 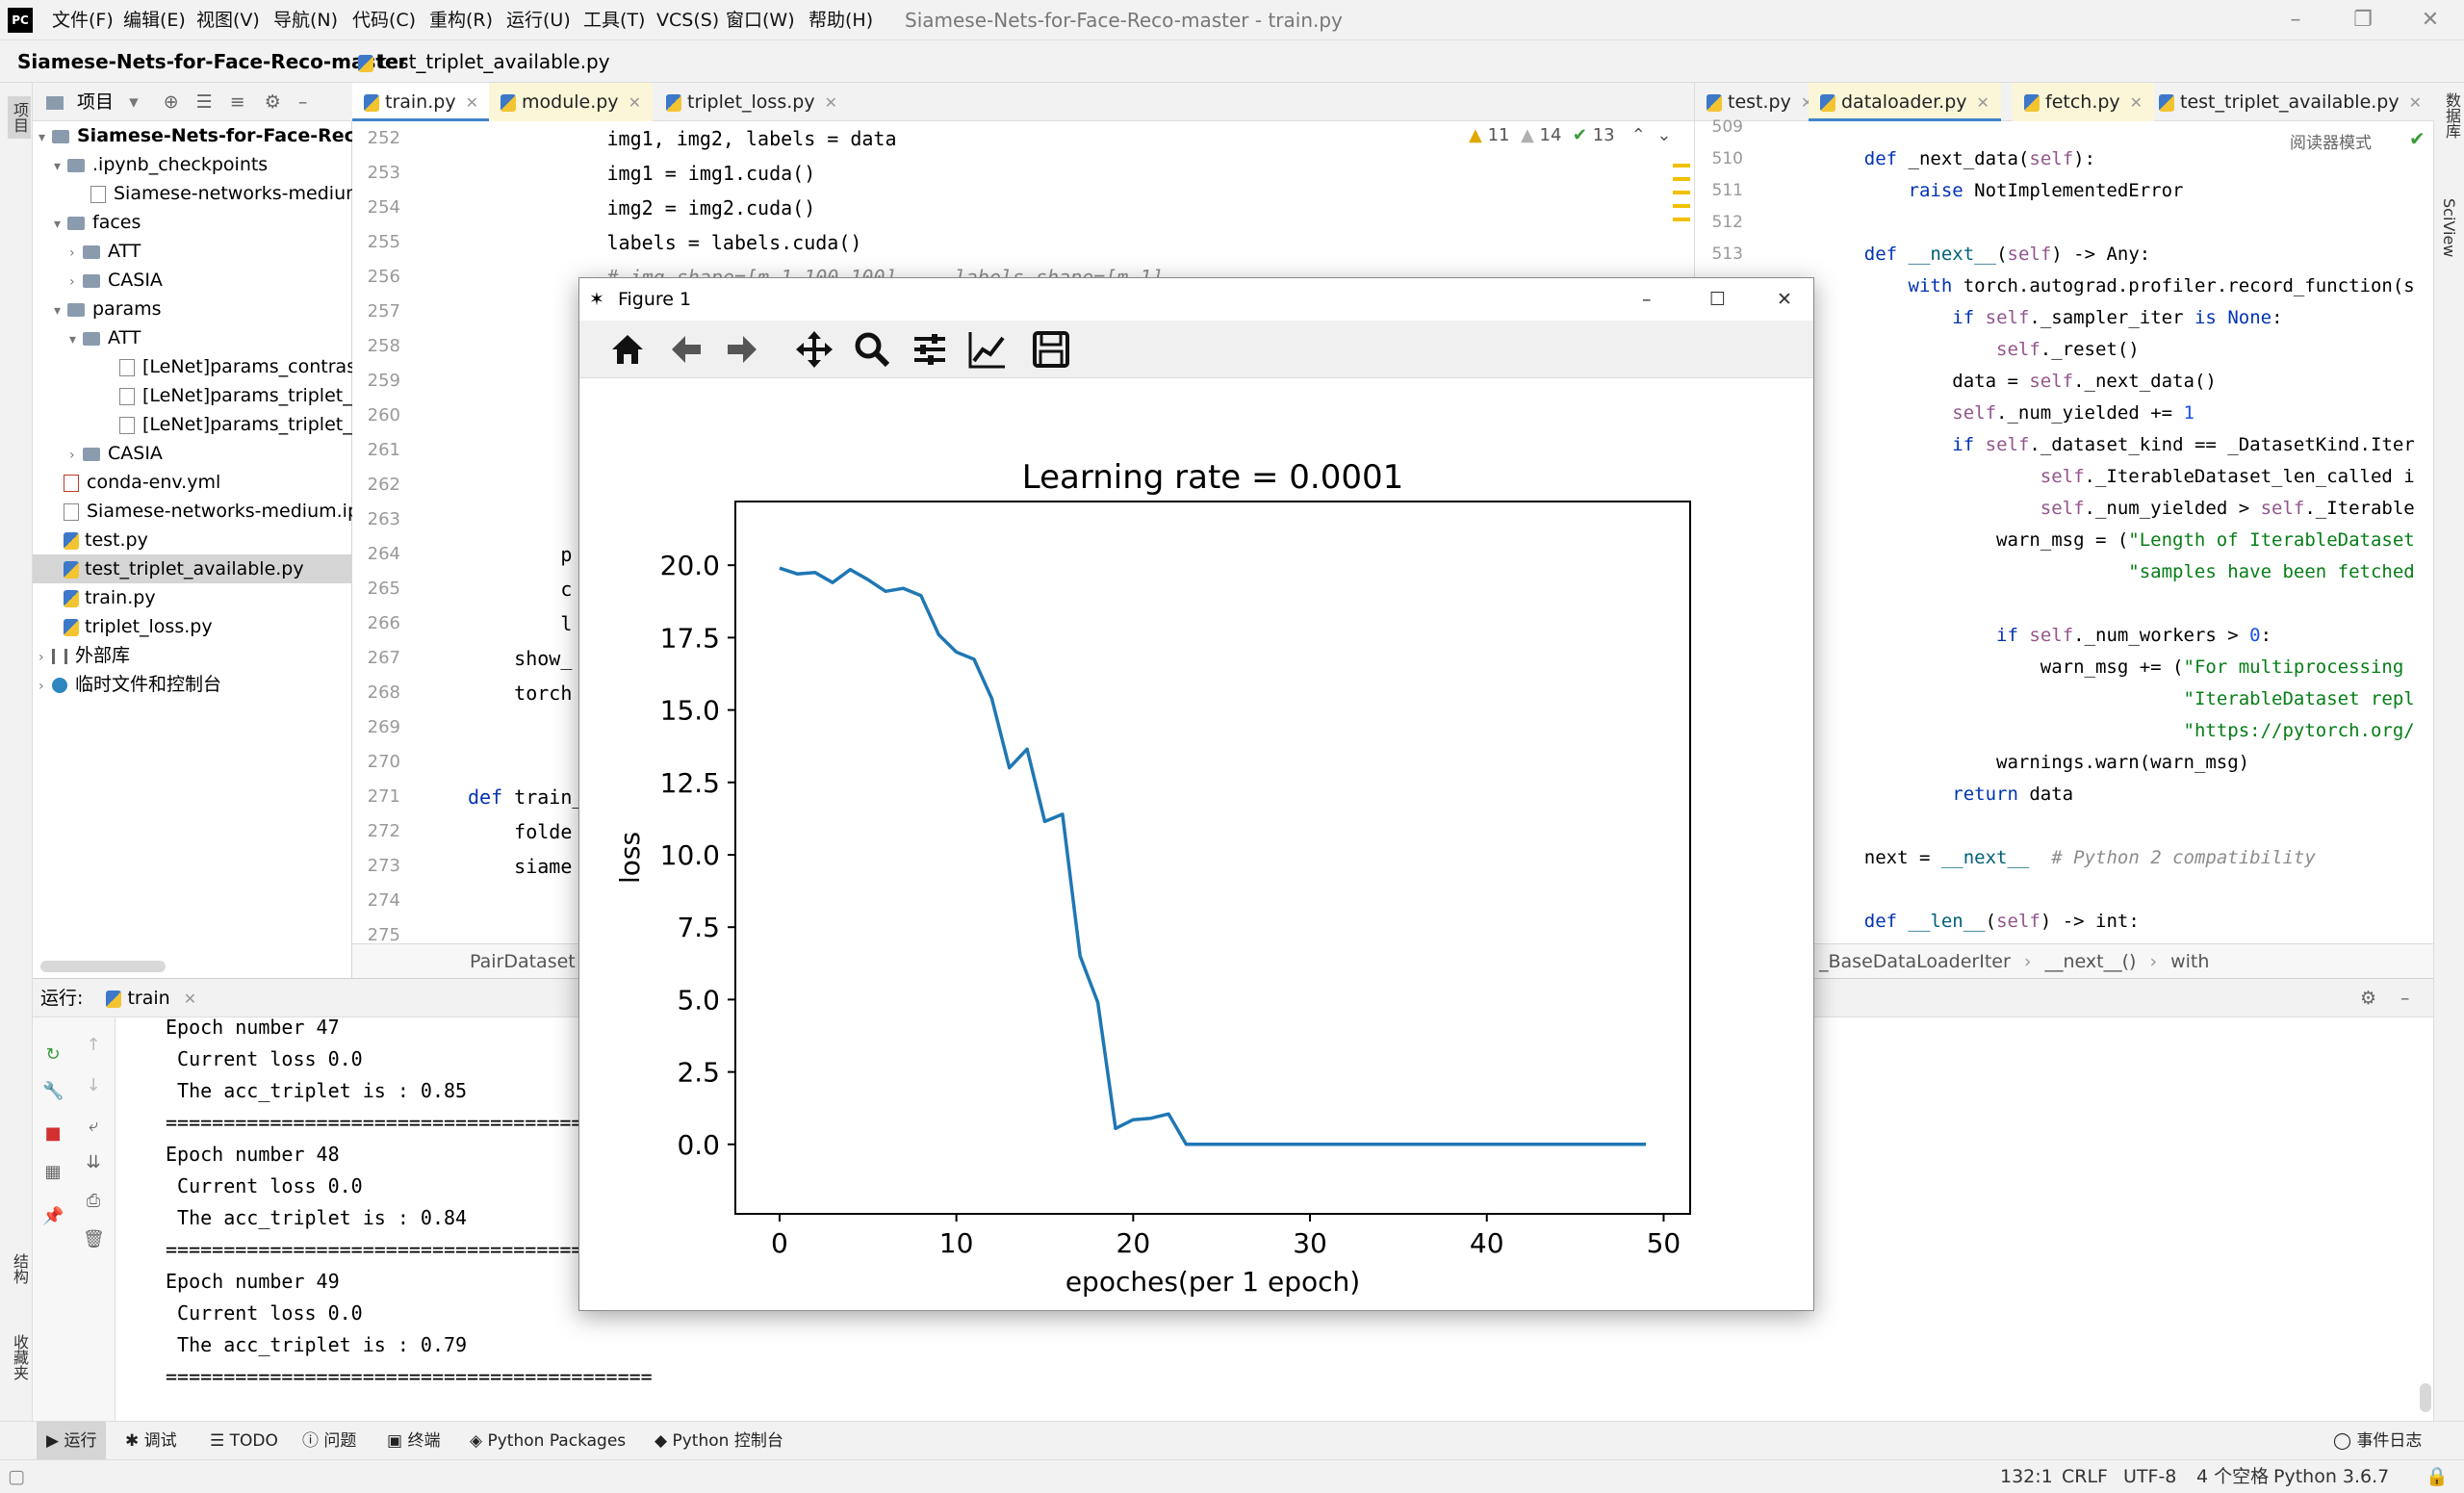 What do you see at coordinates (53, 1172) in the screenshot?
I see `layout-icon: ▦` at bounding box center [53, 1172].